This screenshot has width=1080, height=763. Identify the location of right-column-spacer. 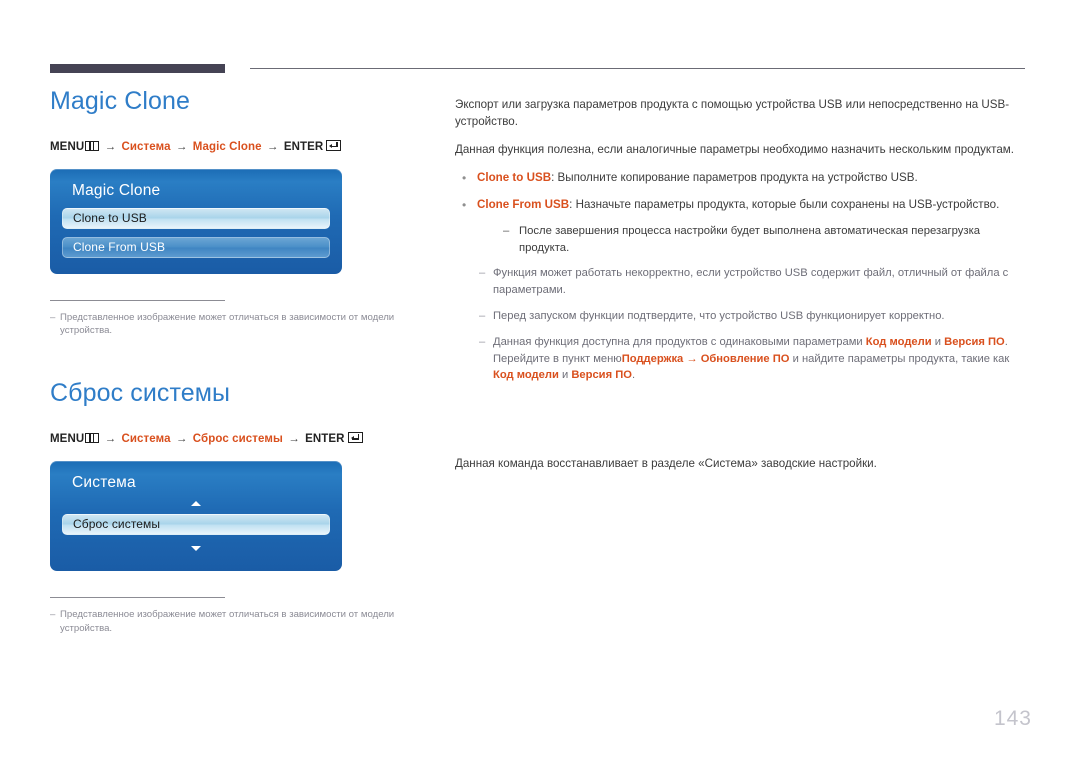
(741, 424).